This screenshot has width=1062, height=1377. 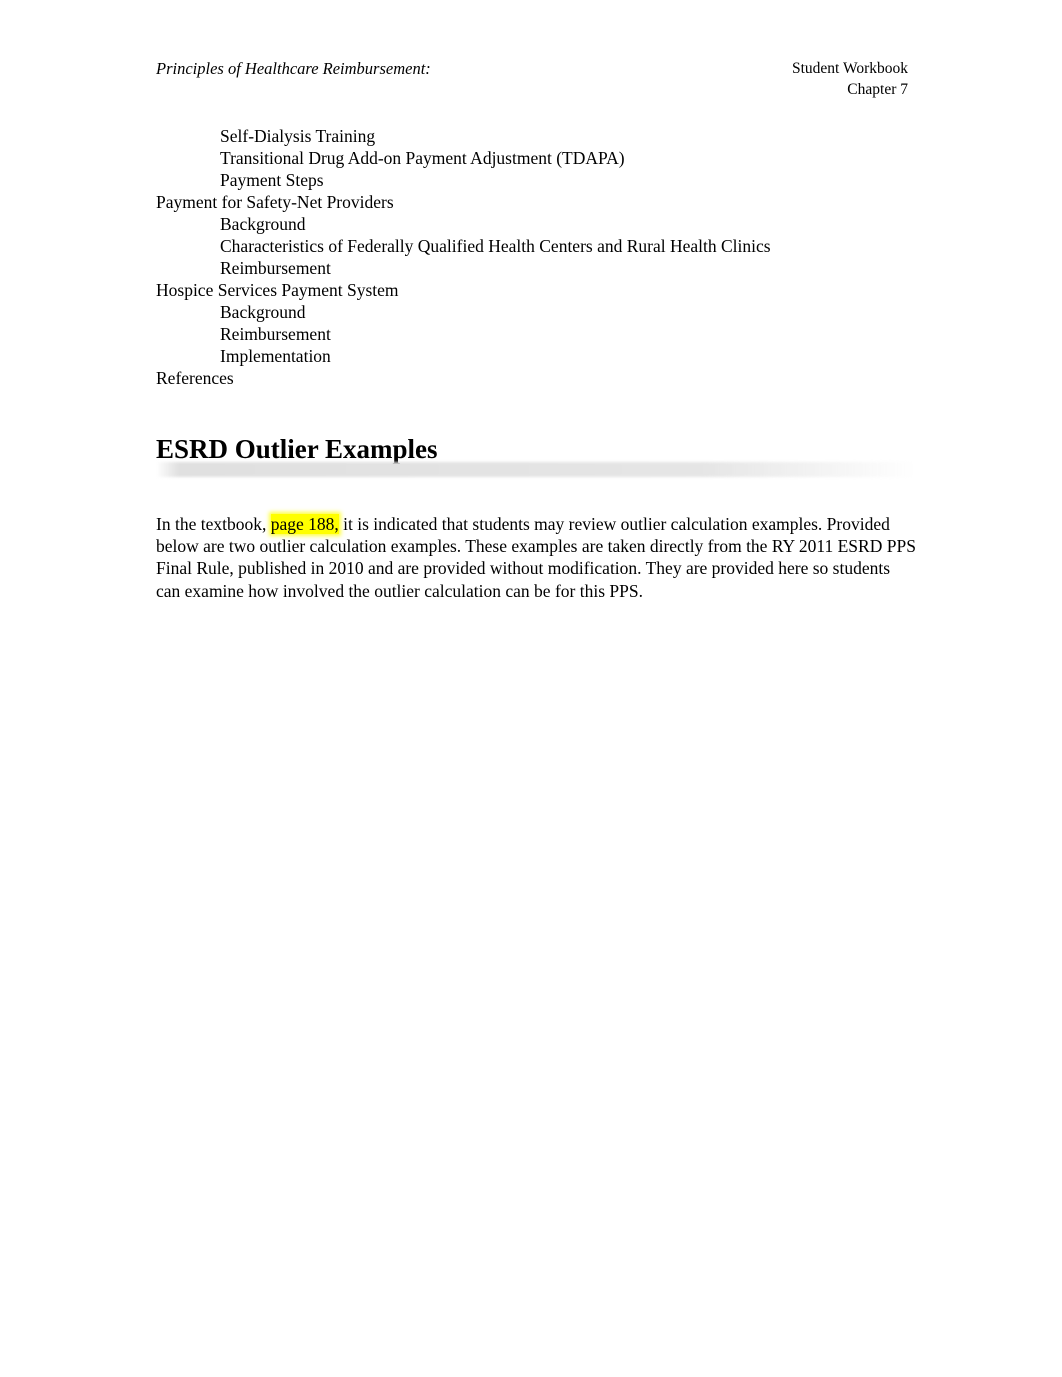 What do you see at coordinates (293, 68) in the screenshot?
I see `header-document-title: Principles of Healthcare Reimbursement:` at bounding box center [293, 68].